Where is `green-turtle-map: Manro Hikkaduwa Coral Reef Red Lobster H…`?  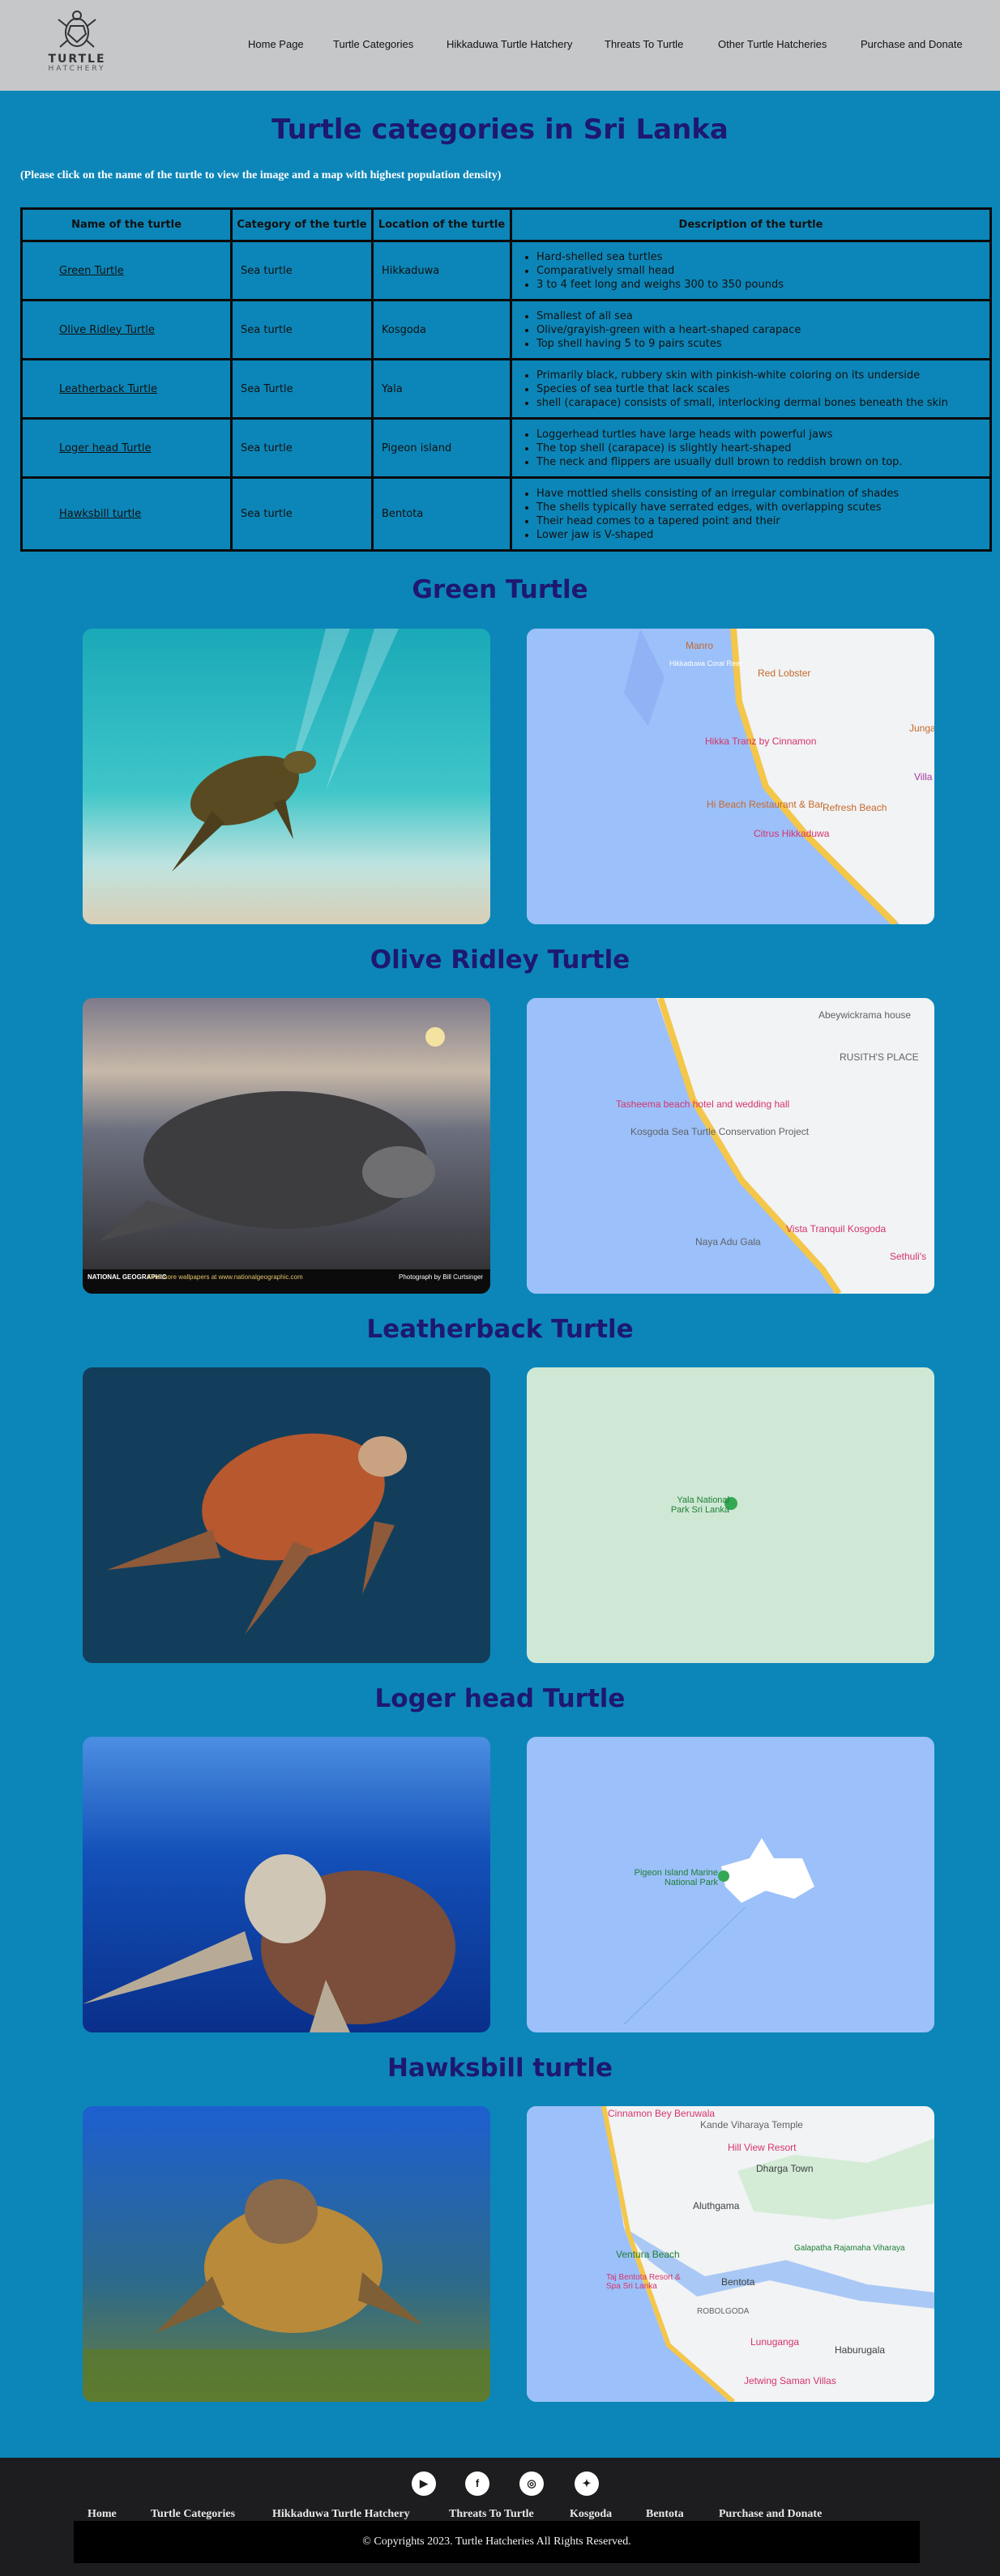
green-turtle-map: Manro Hikkaduwa Coral Reef Red Lobster H… is located at coordinates (730, 776).